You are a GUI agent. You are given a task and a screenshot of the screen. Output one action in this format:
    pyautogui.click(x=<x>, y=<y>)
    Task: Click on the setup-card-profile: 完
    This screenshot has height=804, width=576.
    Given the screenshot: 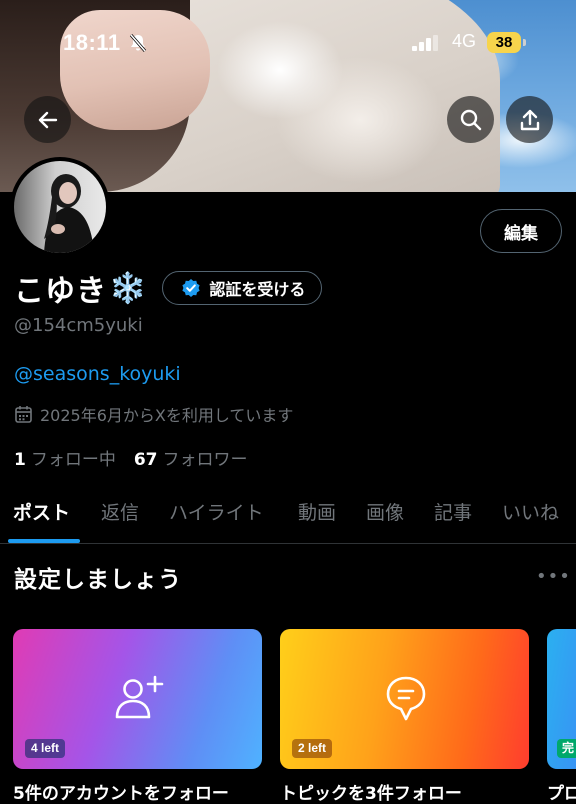 What is the action you would take?
    pyautogui.click(x=561, y=699)
    